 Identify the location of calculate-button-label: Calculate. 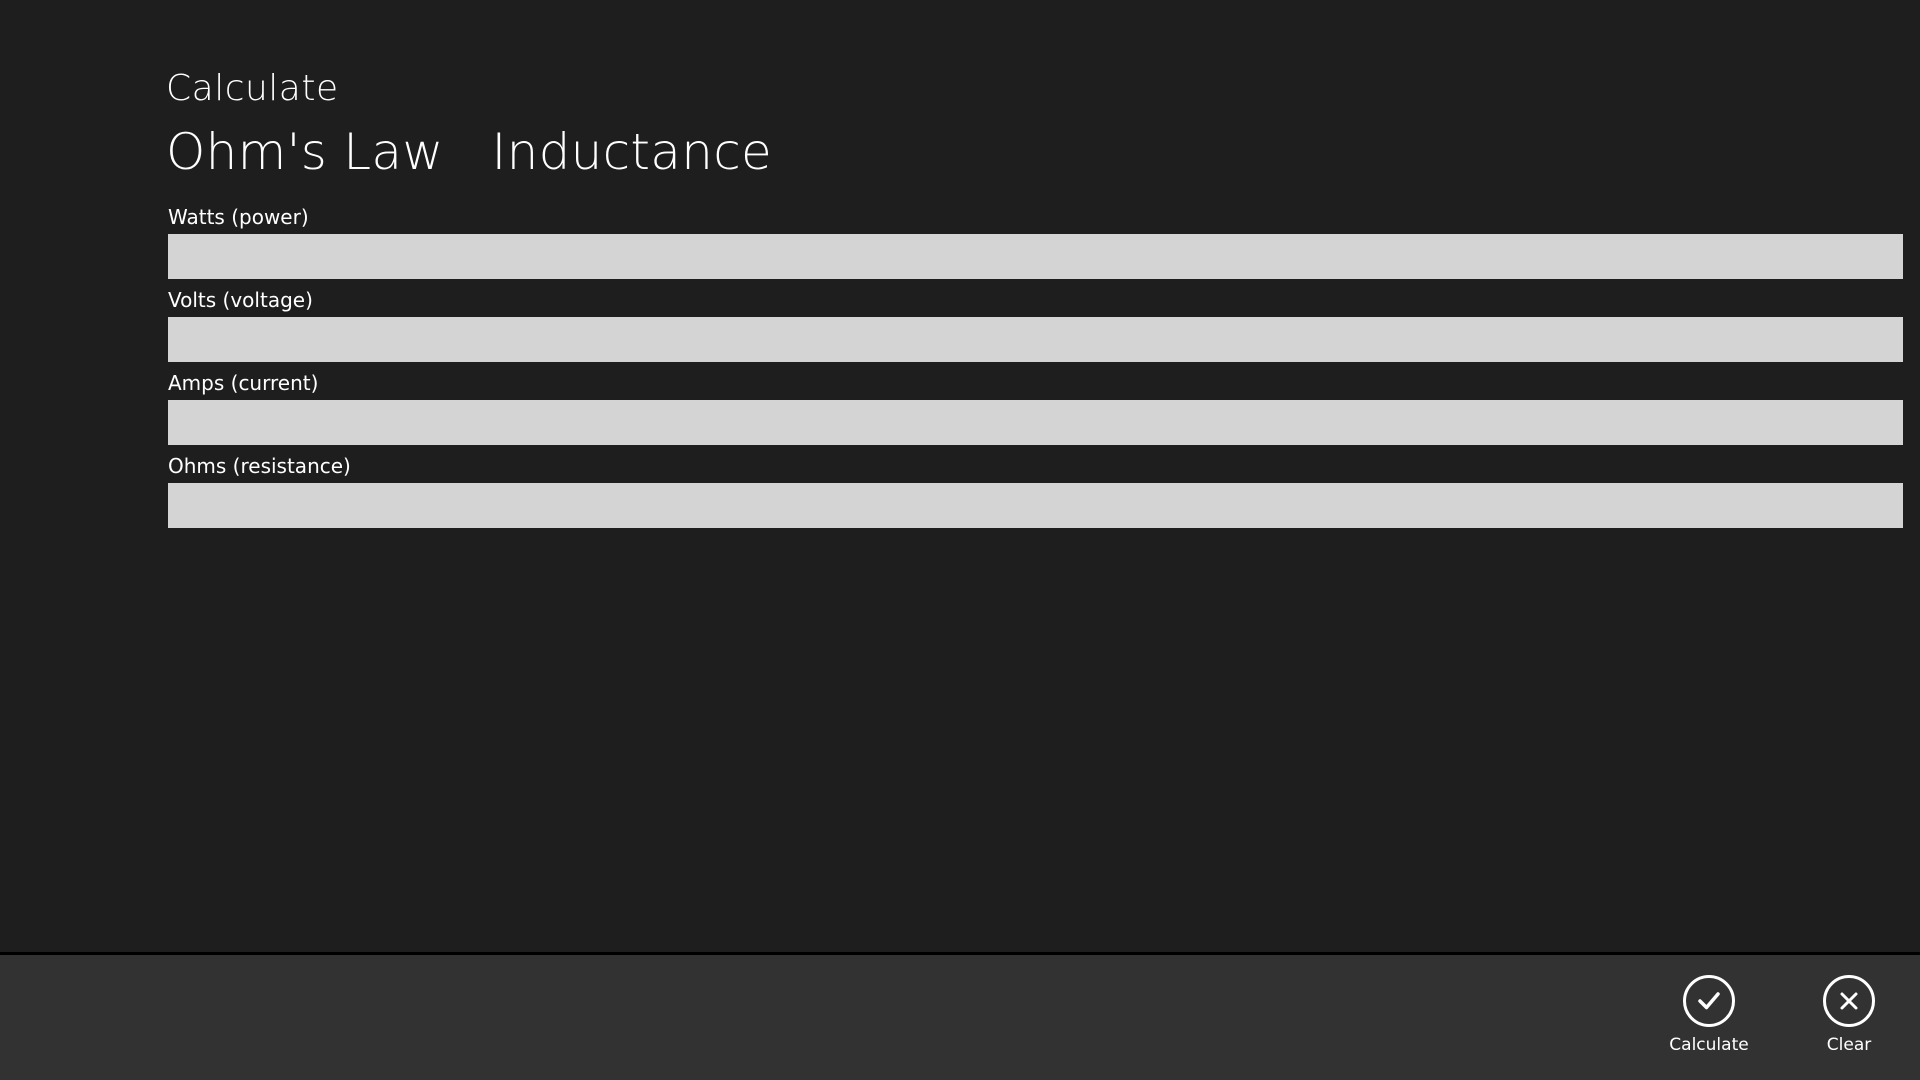
(1709, 1045).